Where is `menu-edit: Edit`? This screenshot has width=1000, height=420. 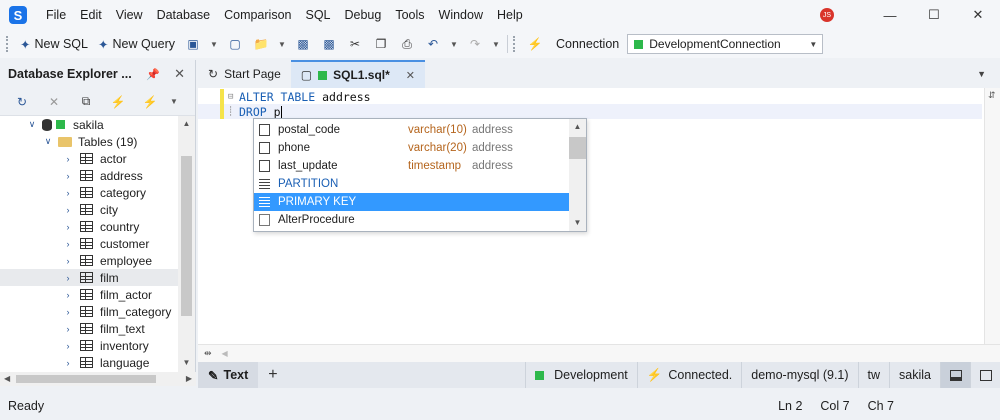
menu-edit: Edit is located at coordinates (91, 15).